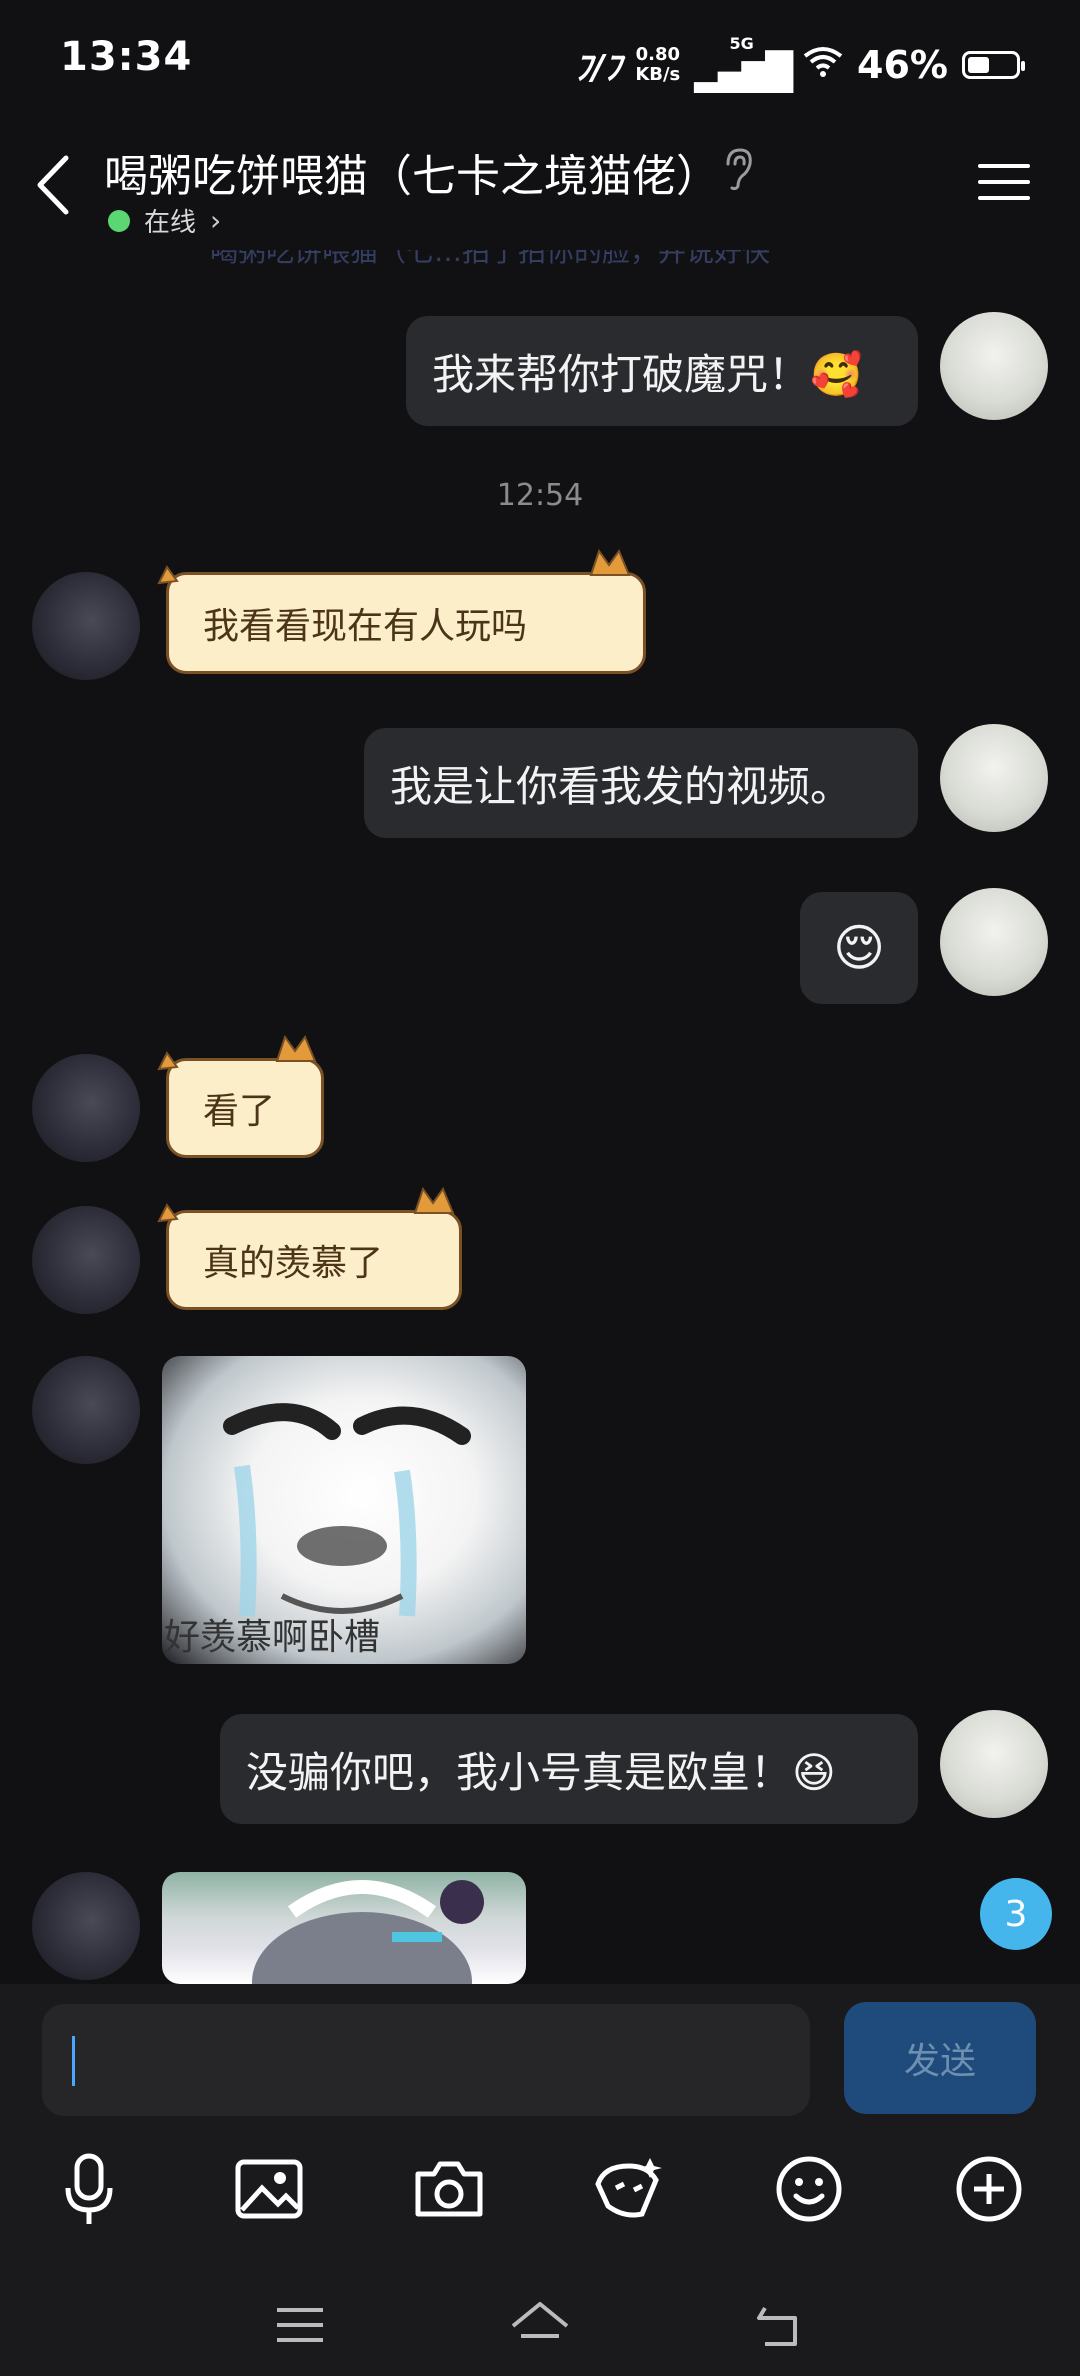 The image size is (1080, 2376). I want to click on message-bubble: 我看看现在有人玩吗, so click(401, 611).